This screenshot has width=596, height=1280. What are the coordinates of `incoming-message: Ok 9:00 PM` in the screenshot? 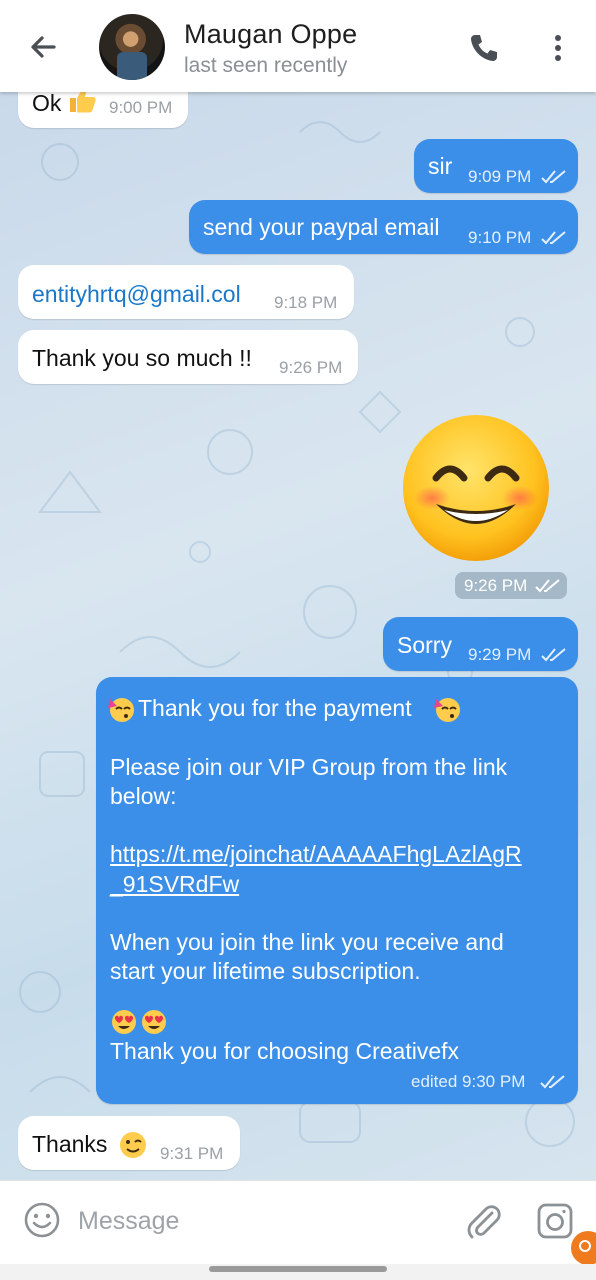 It's located at (103, 110).